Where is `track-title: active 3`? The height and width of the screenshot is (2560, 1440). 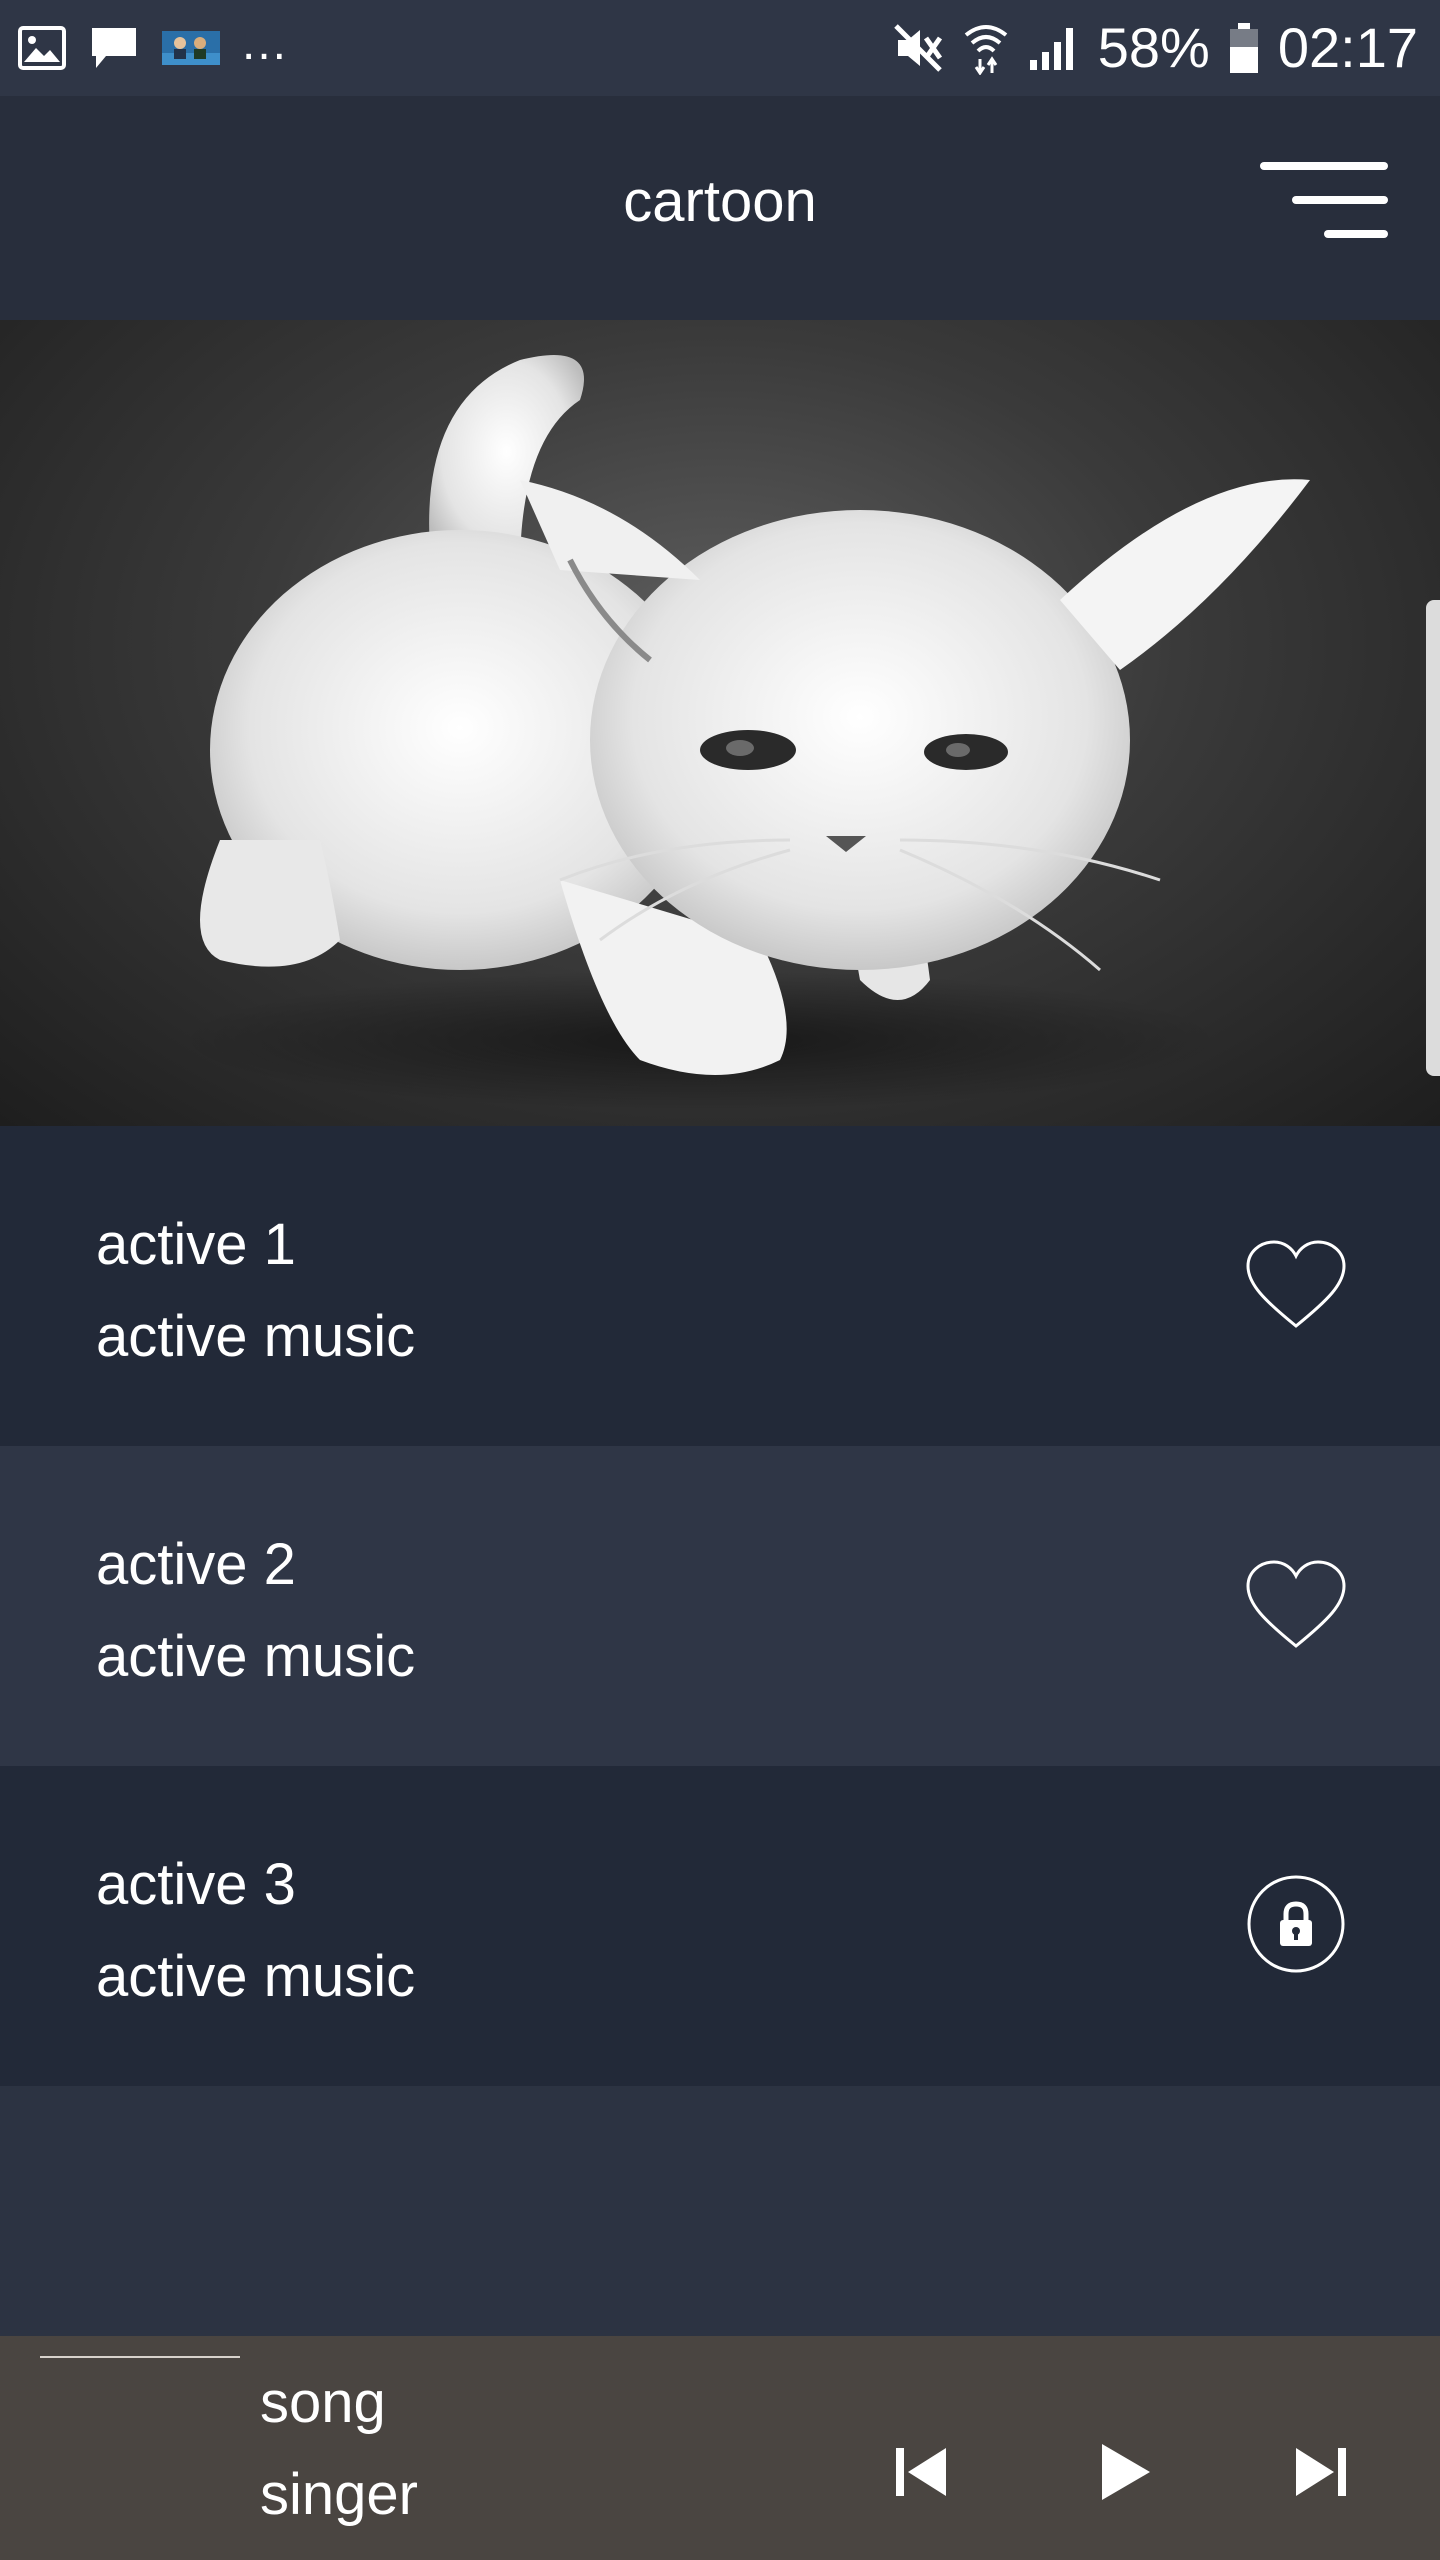 track-title: active 3 is located at coordinates (196, 1884).